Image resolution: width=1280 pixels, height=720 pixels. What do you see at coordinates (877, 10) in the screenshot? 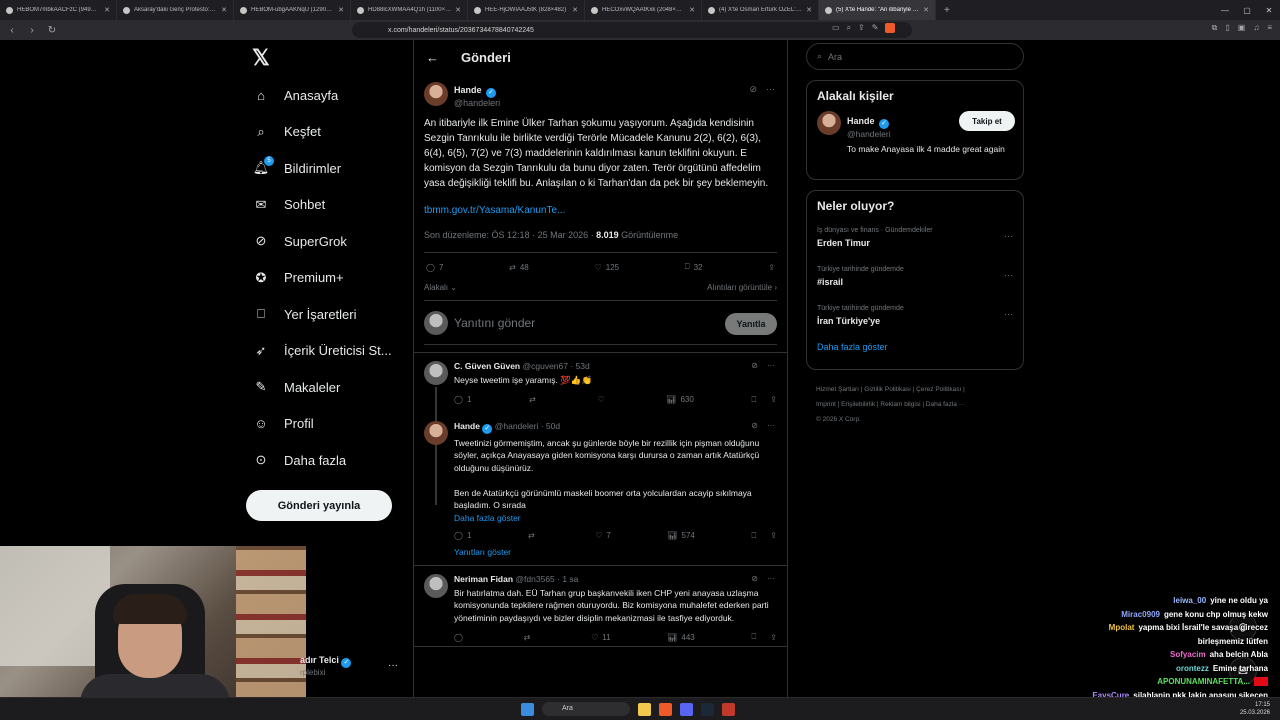
I see `browser-tab: (5) X'te Hande: "An itibariyle ilk E... ✕` at bounding box center [877, 10].